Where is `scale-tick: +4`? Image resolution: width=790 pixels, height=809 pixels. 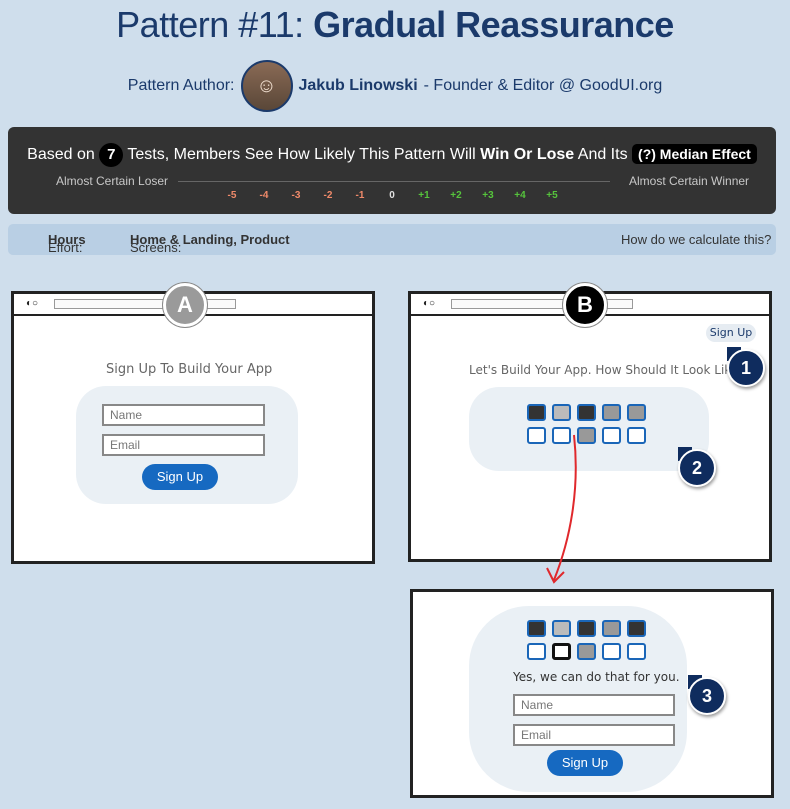
scale-tick: +4 is located at coordinates (520, 195).